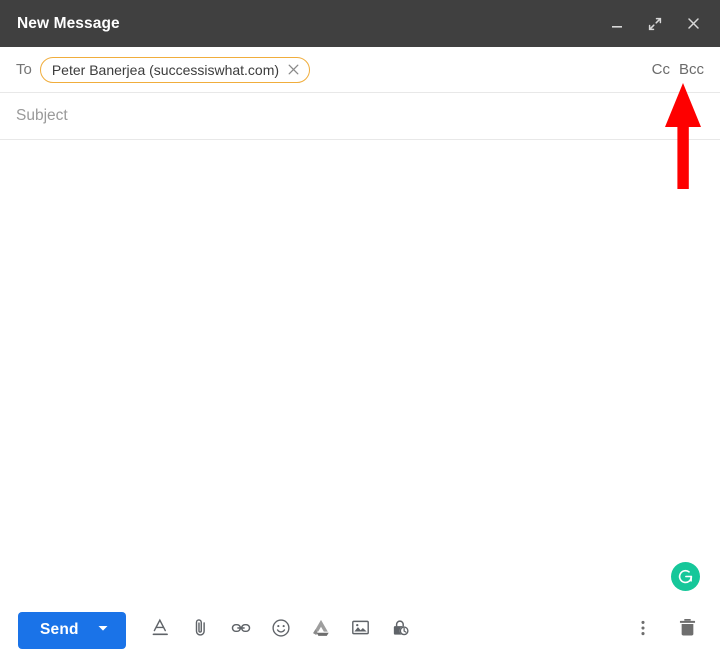 The image size is (720, 661). Describe the element at coordinates (24, 69) in the screenshot. I see `to-label: To` at that location.